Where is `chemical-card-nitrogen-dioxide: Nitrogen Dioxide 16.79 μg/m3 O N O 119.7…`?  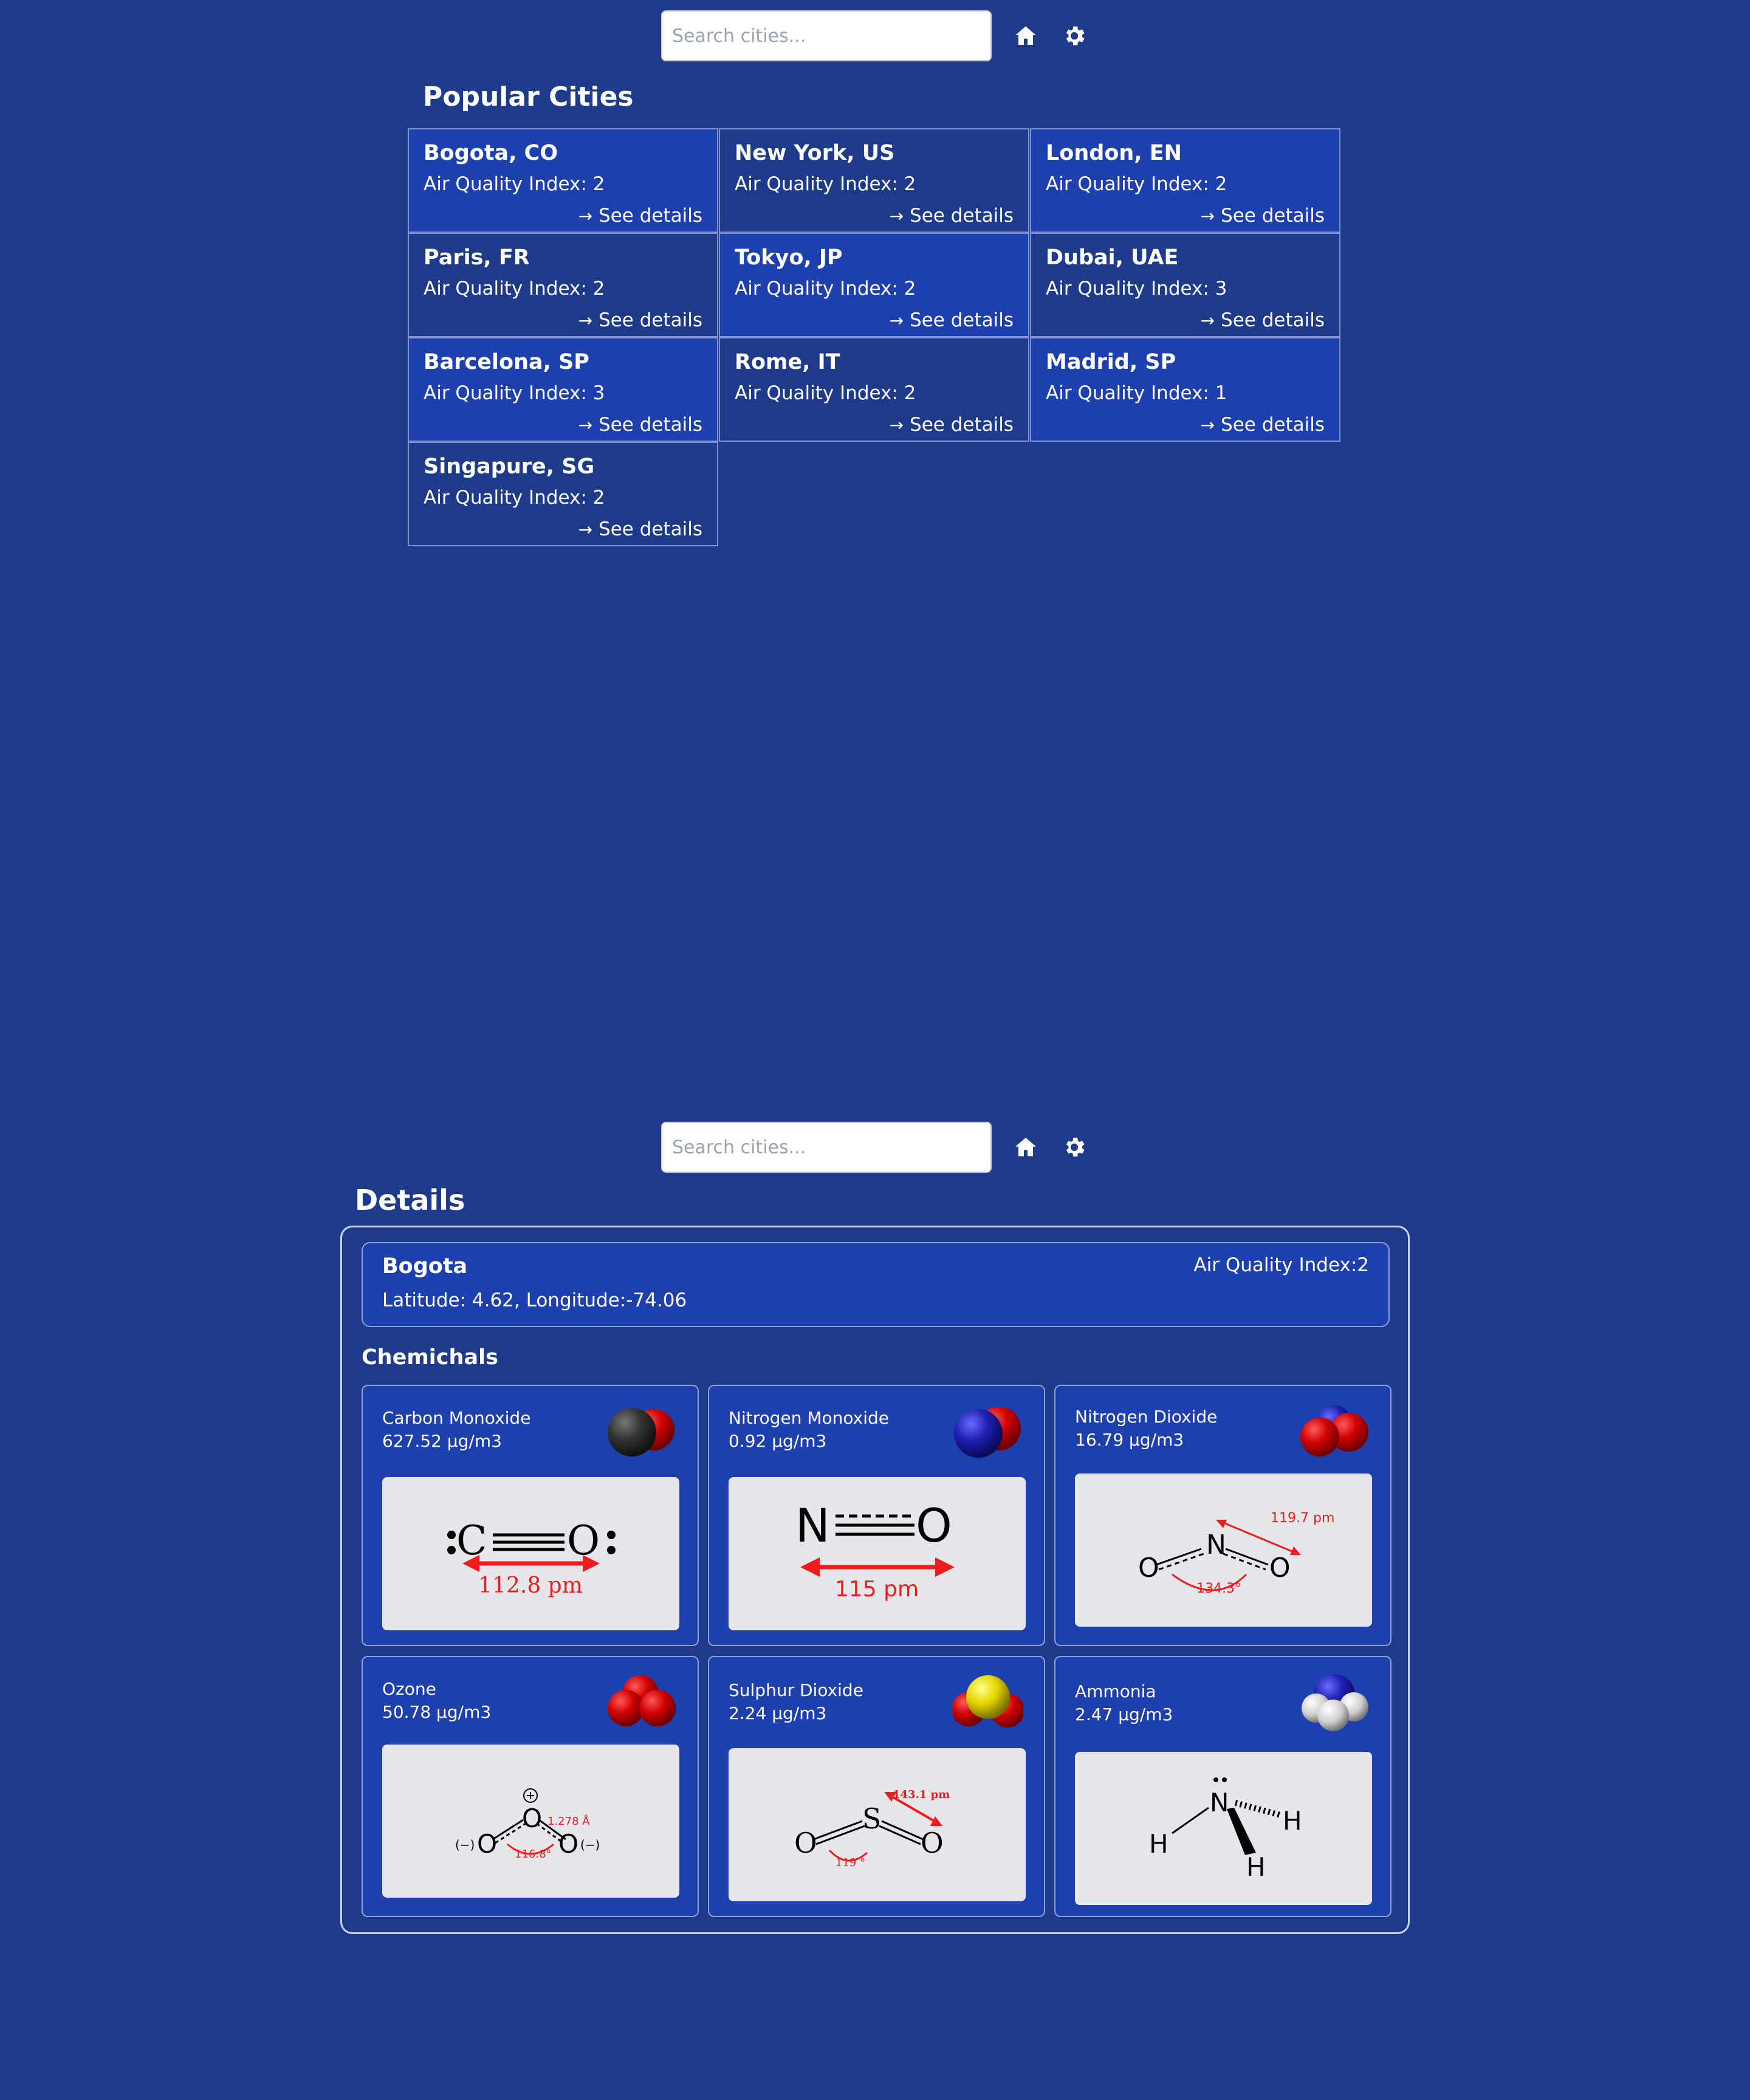 chemical-card-nitrogen-dioxide: Nitrogen Dioxide 16.79 μg/m3 O N O 119.7… is located at coordinates (1222, 1515).